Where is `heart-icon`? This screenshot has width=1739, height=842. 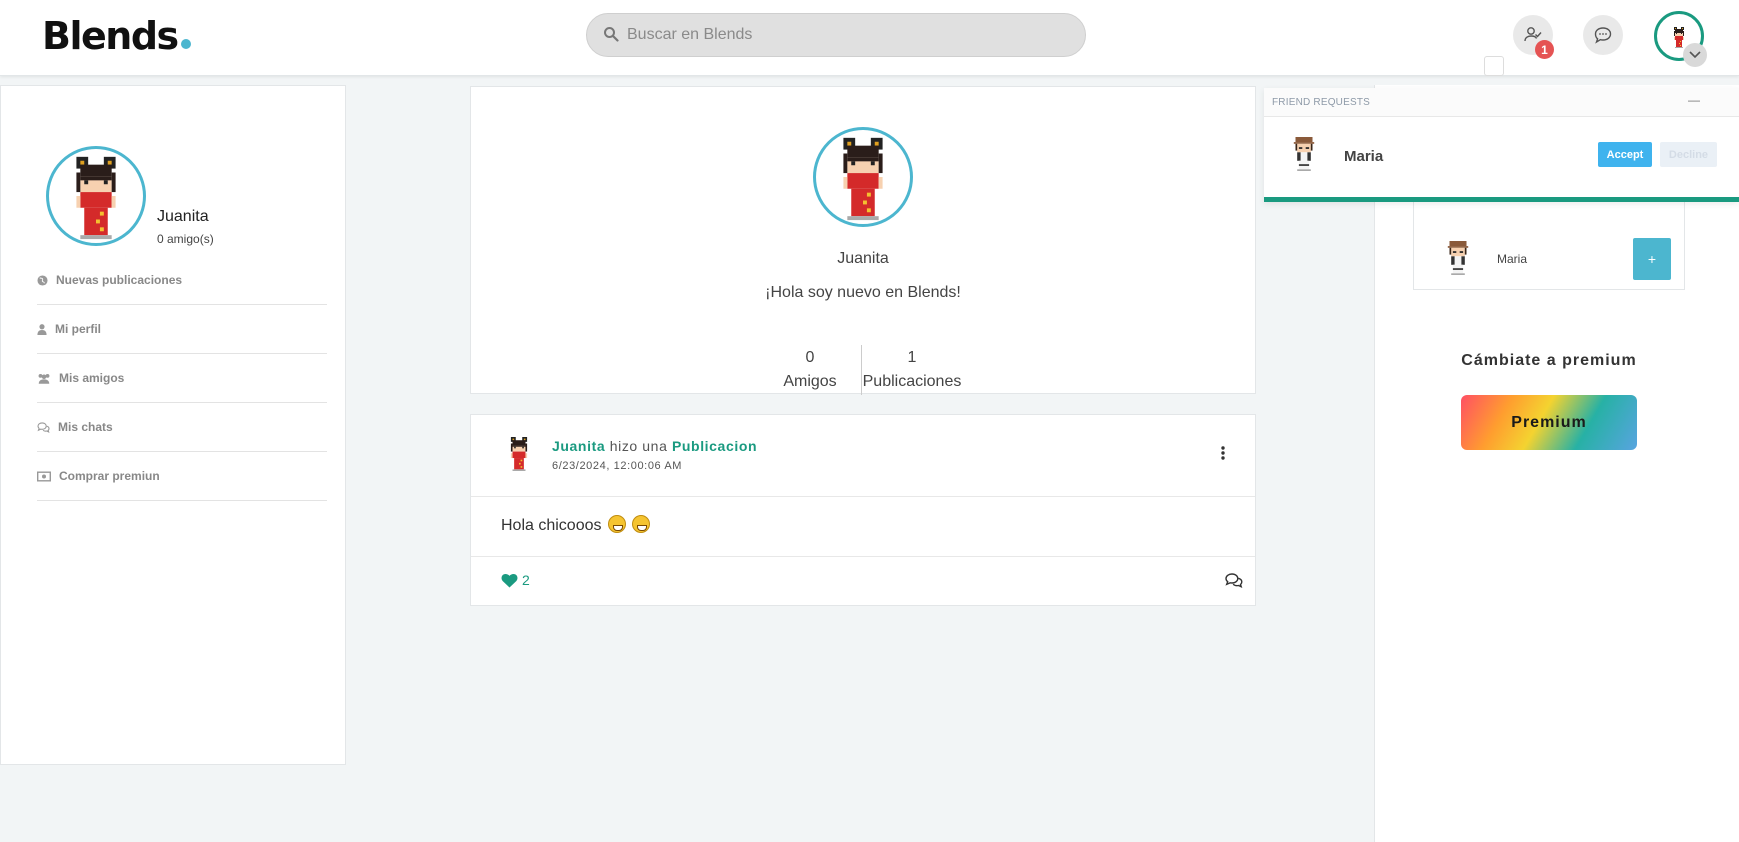
heart-icon is located at coordinates (509, 580).